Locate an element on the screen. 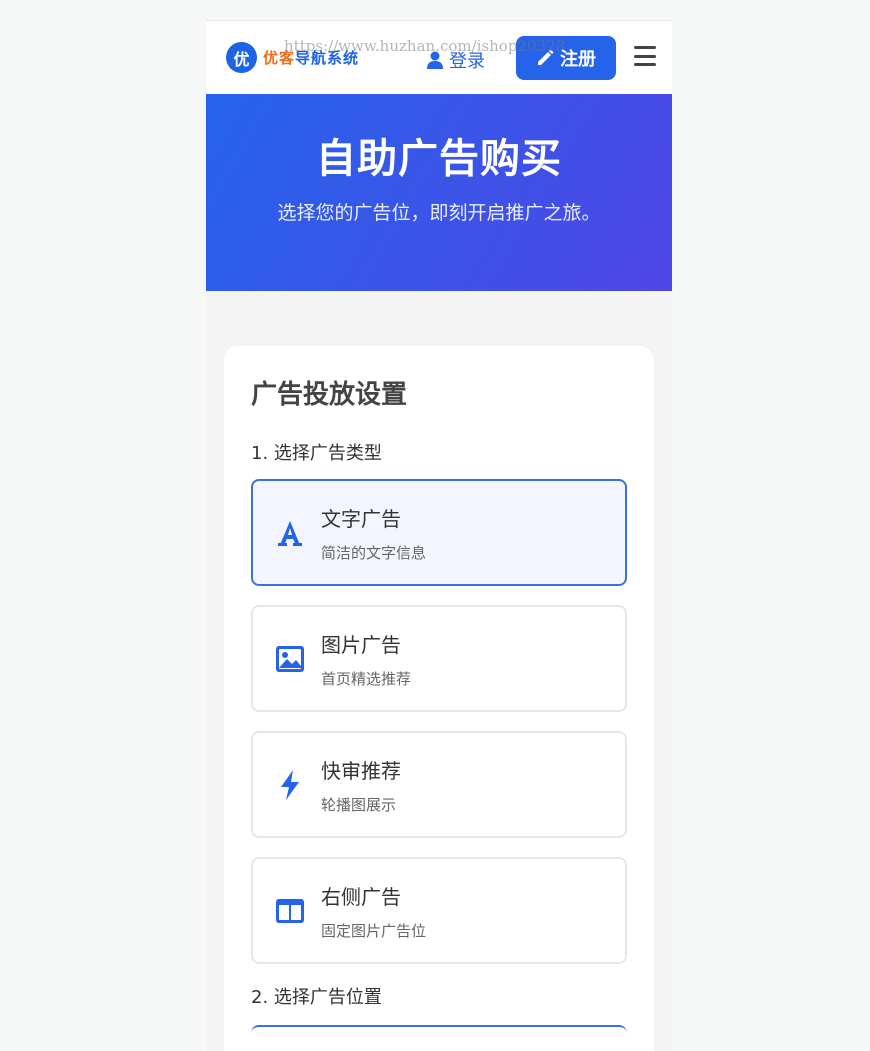 The image size is (870, 1051). option-title: 快审推荐 is located at coordinates (361, 770).